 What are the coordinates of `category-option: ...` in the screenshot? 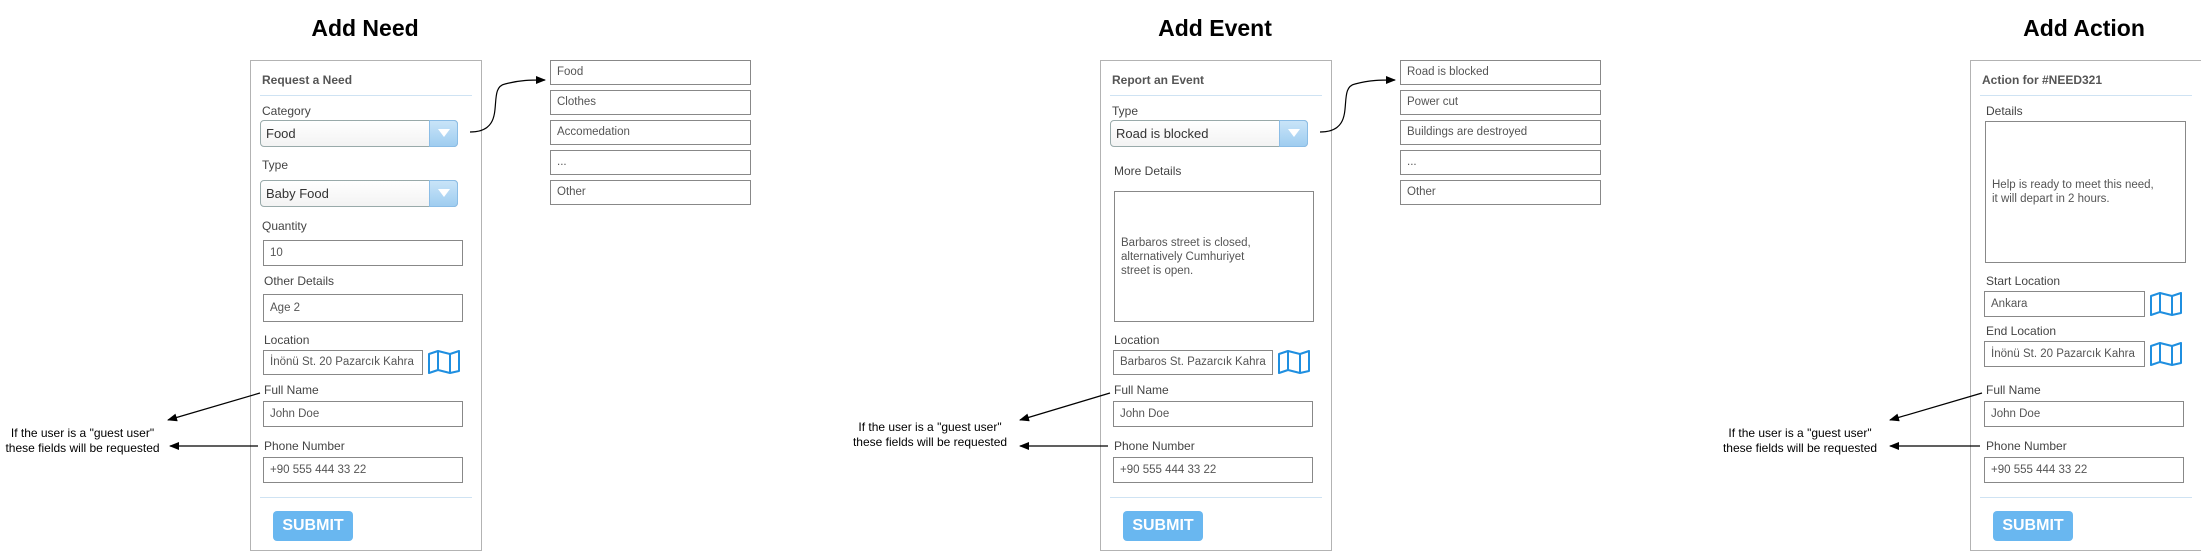 It's located at (650, 162).